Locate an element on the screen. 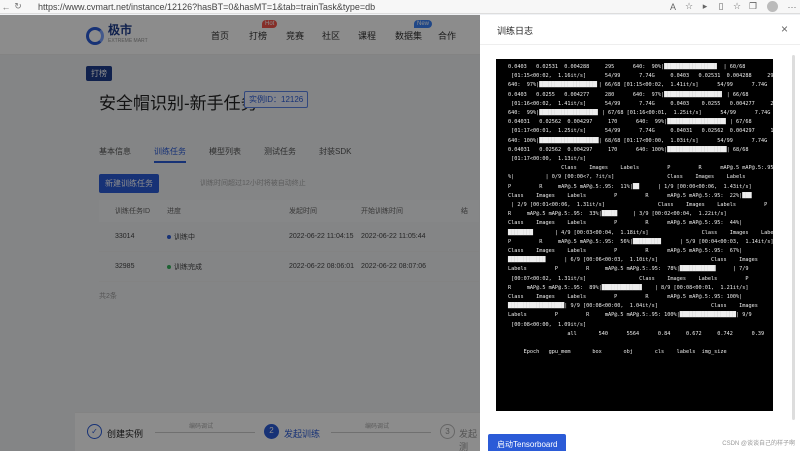 This screenshot has height=451, width=800. log-line: [01:17<00:00, 1.13it/s] is located at coordinates (547, 159).